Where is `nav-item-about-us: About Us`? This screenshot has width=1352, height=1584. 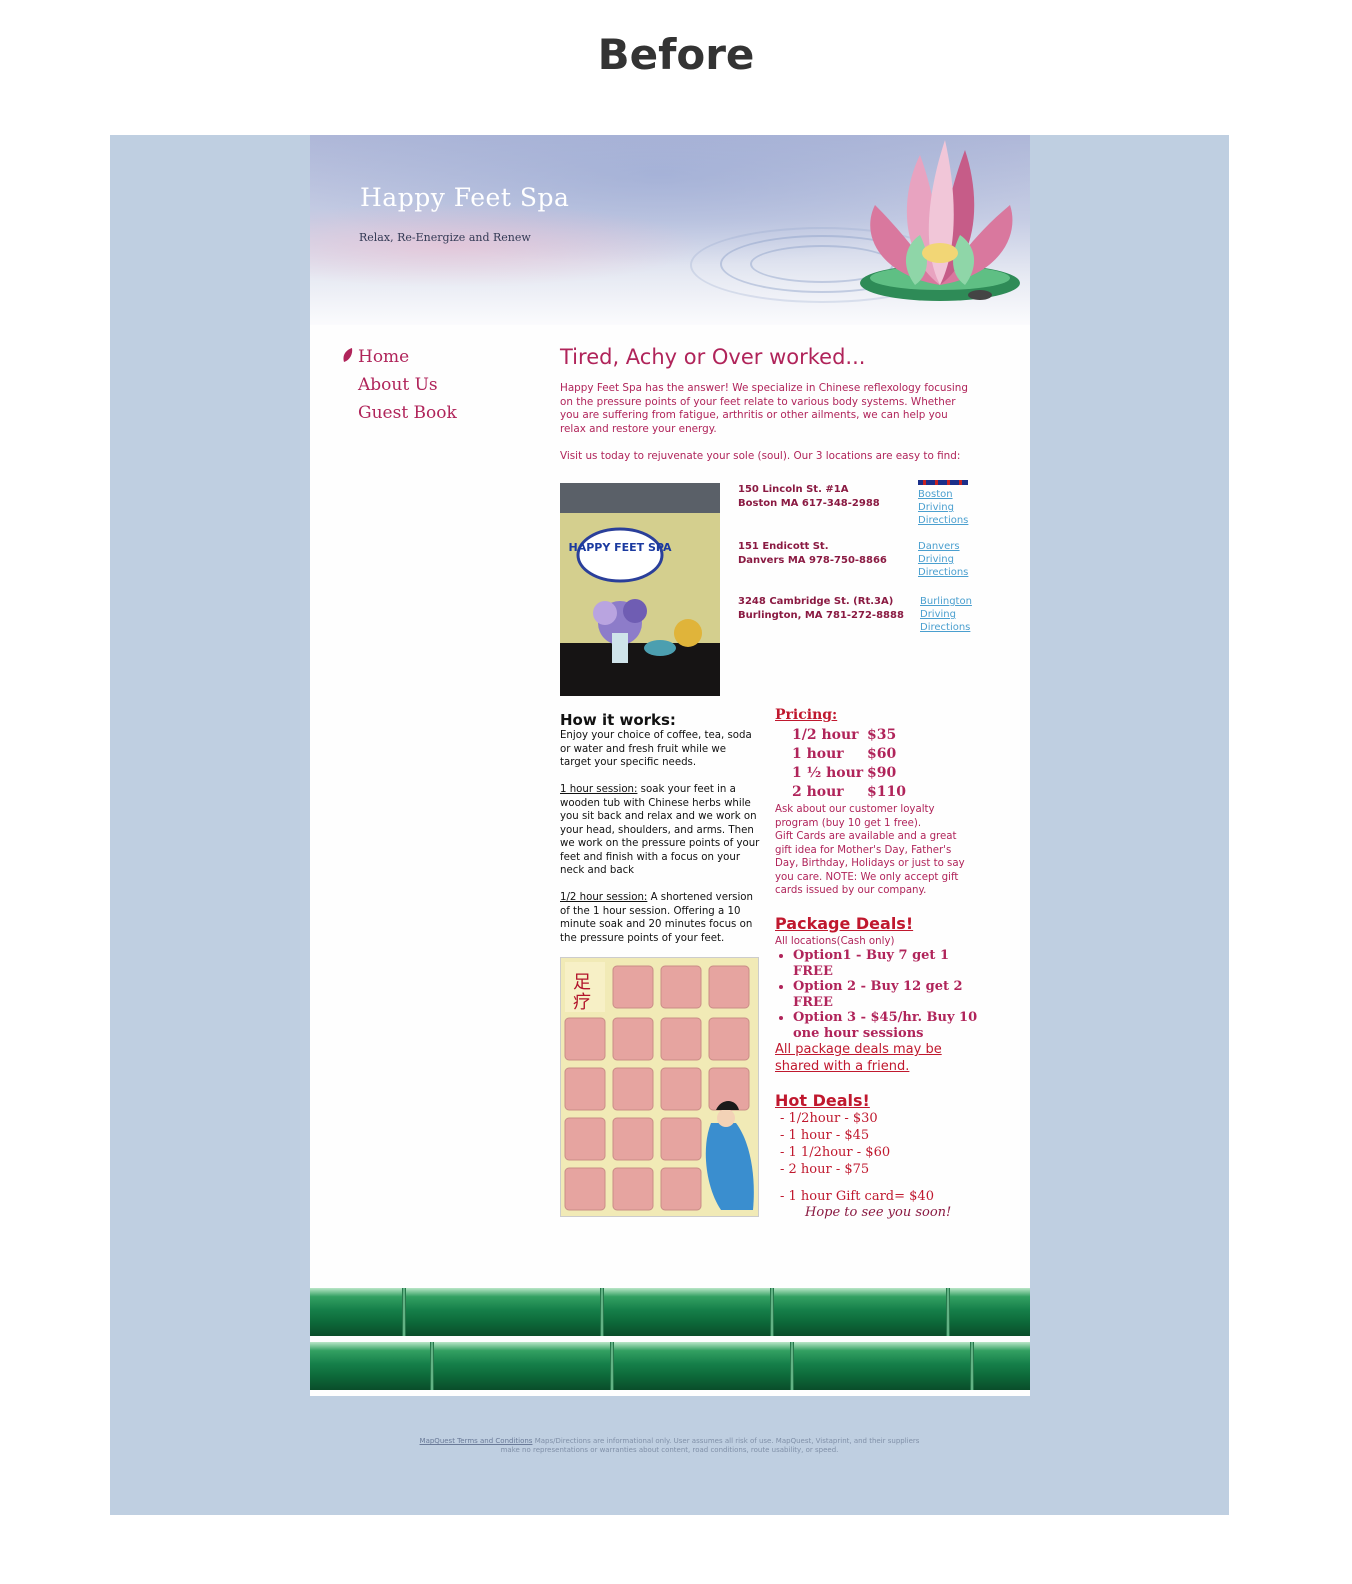
nav-item-about-us: About Us is located at coordinates (399, 385).